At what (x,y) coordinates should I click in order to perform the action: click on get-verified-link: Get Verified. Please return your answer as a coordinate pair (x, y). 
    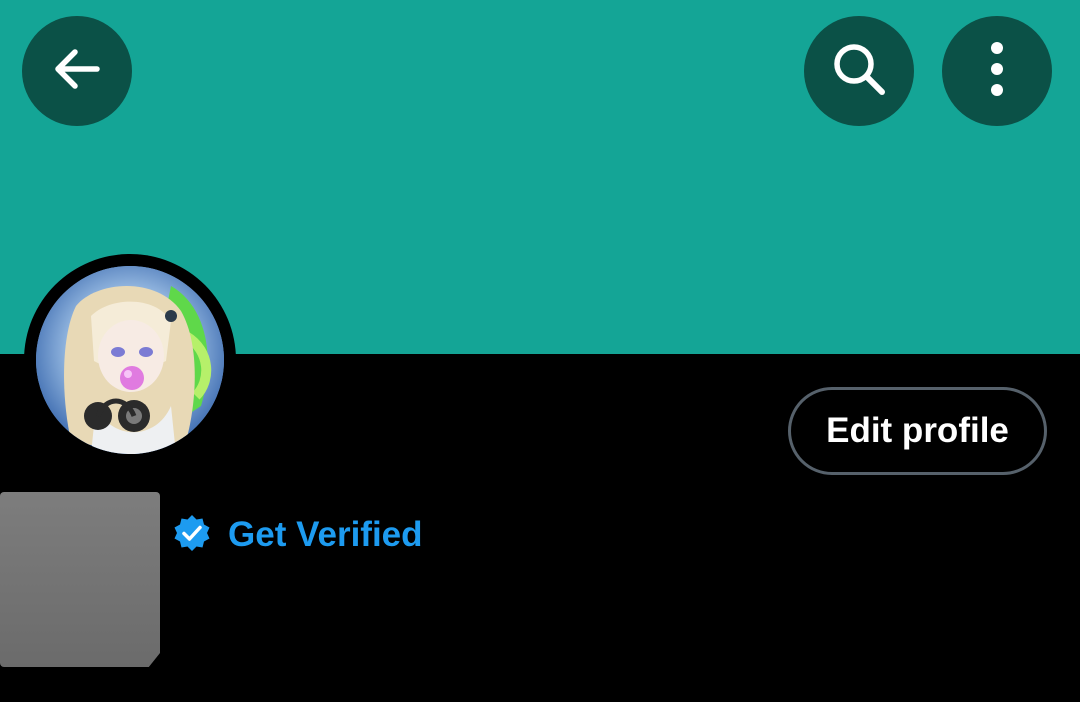
    Looking at the image, I should click on (297, 535).